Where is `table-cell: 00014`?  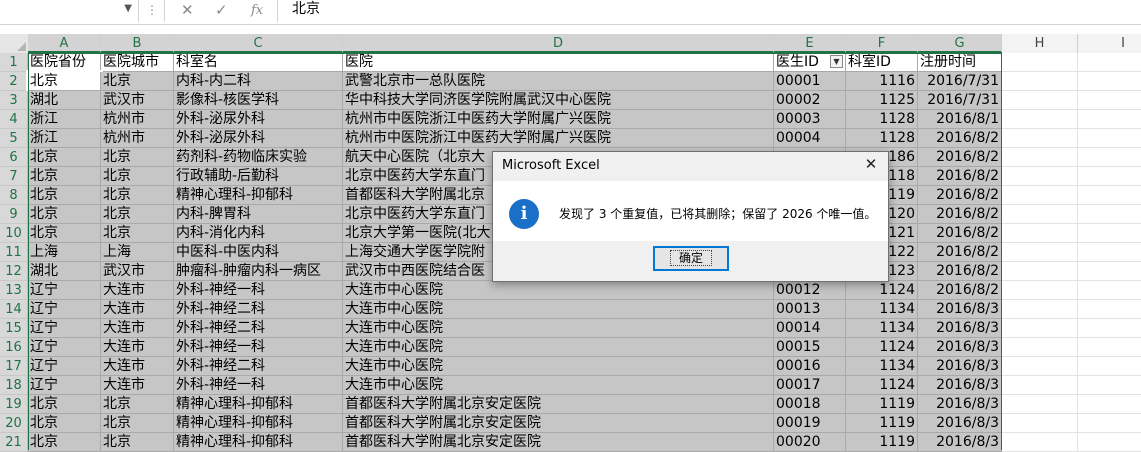
table-cell: 00014 is located at coordinates (810, 328).